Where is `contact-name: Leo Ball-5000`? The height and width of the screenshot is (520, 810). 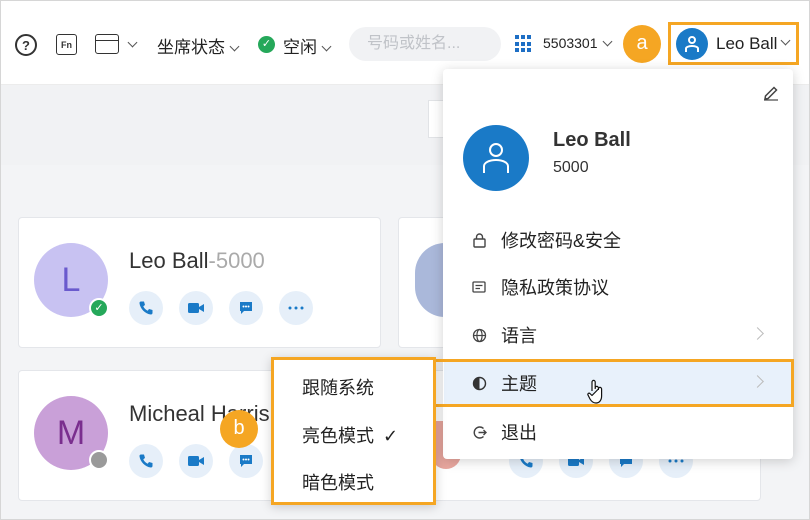
contact-name: Leo Ball-5000 is located at coordinates (197, 260).